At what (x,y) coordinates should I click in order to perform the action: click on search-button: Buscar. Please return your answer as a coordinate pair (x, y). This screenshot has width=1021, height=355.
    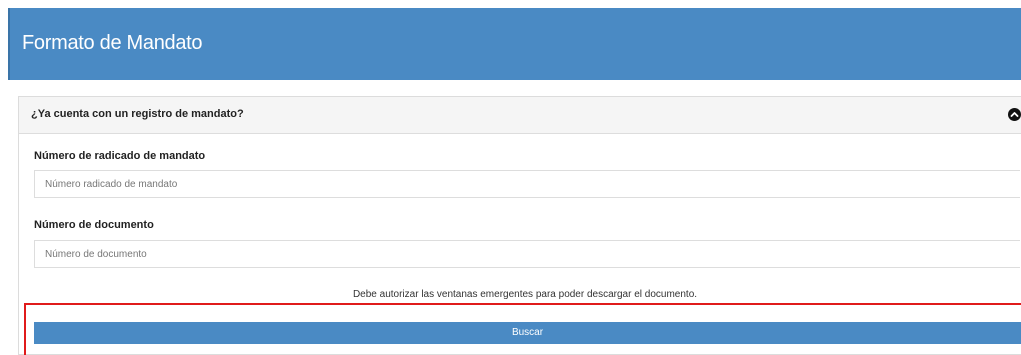
    Looking at the image, I should click on (527, 333).